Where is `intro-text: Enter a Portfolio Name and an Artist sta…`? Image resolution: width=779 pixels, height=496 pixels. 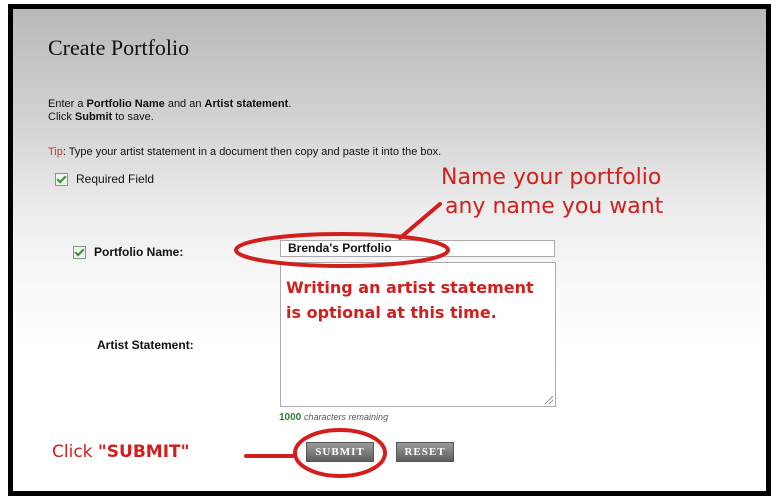
intro-text: Enter a Portfolio Name and an Artist sta… is located at coordinates (170, 110).